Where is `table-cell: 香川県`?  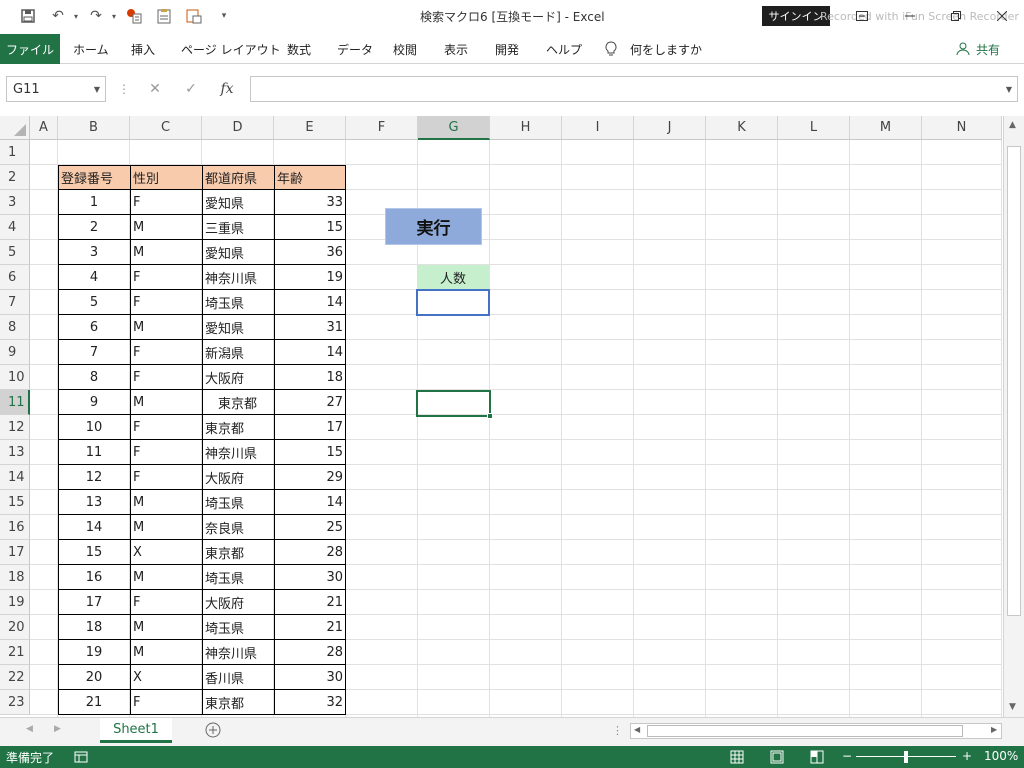 table-cell: 香川県 is located at coordinates (238, 677).